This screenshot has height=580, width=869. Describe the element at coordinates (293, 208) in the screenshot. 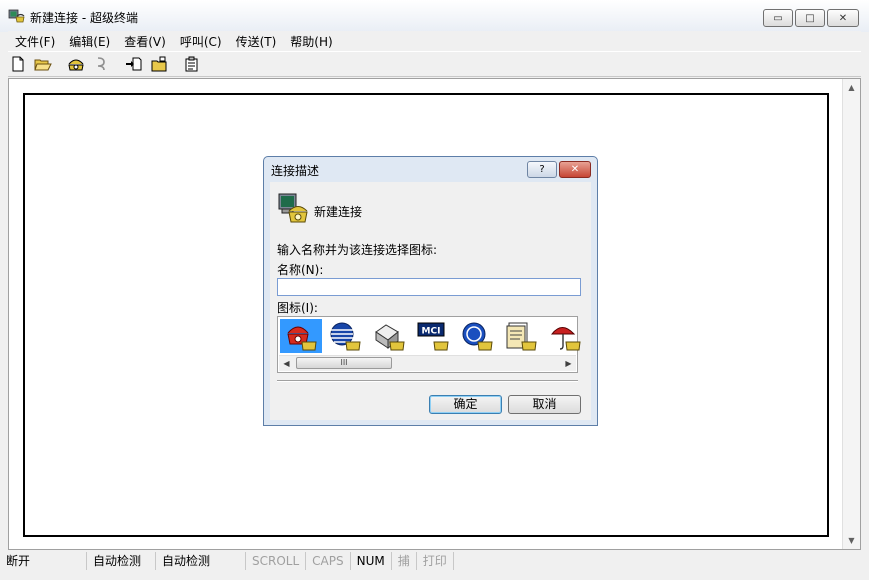

I see `new-connection-icon` at that location.